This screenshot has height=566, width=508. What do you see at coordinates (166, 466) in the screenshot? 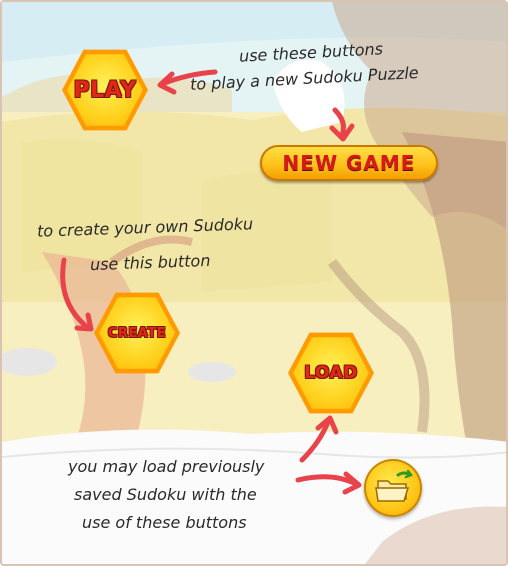
I see `note-load-line1: you may load previously` at bounding box center [166, 466].